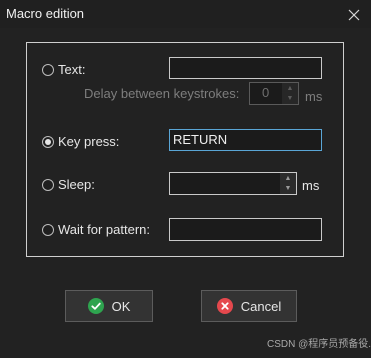 Image resolution: width=371 pixels, height=358 pixels. I want to click on sleep-unit: ms, so click(311, 185).